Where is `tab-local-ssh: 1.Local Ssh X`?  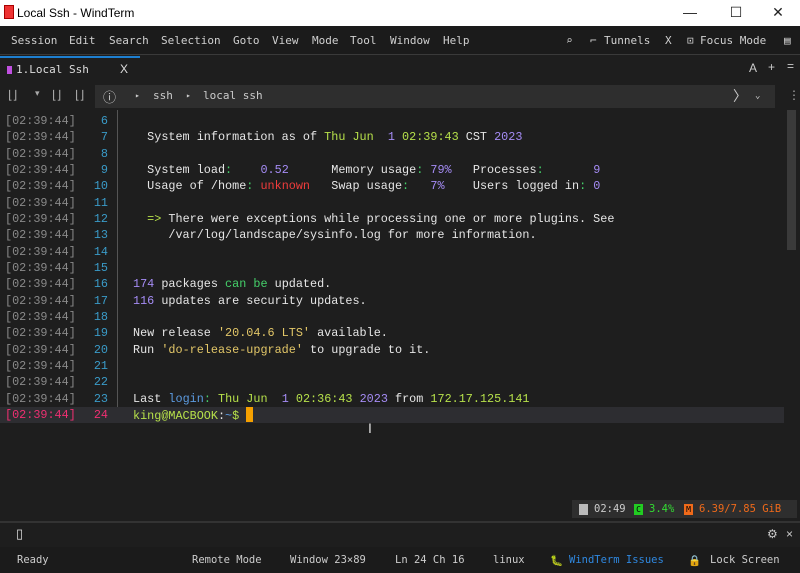
tab-local-ssh: 1.Local Ssh X is located at coordinates (70, 69).